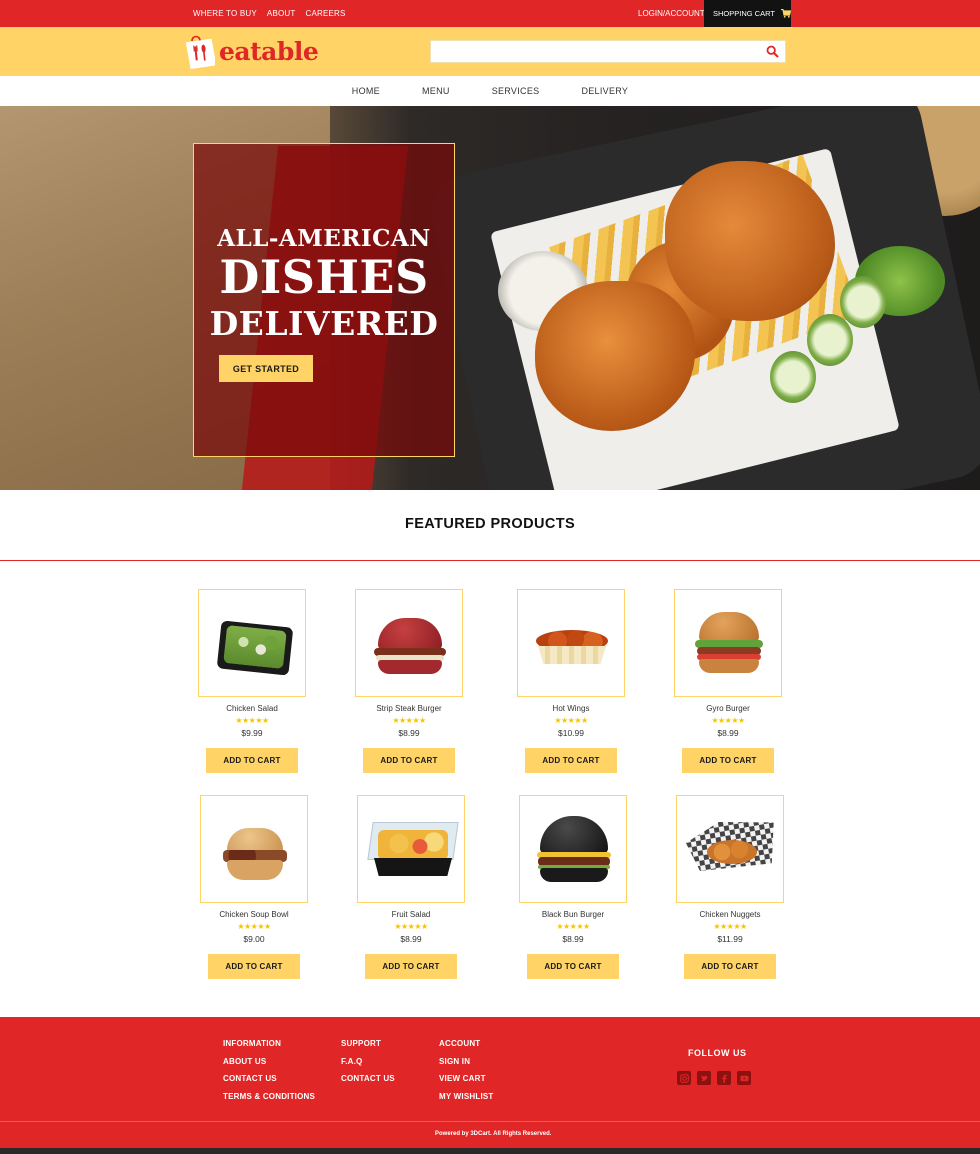 The image size is (980, 1154). What do you see at coordinates (254, 915) in the screenshot?
I see `product-name: Chicken Soup Bowl` at bounding box center [254, 915].